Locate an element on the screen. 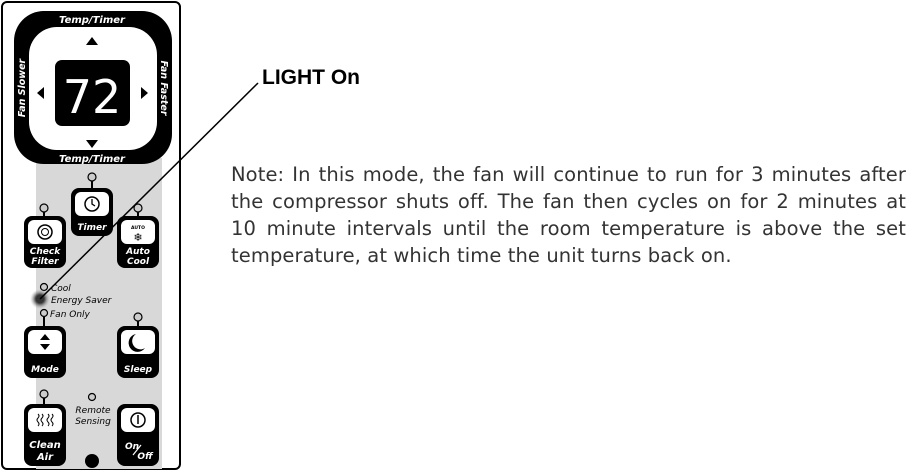 Image resolution: width=918 pixels, height=475 pixels. auto-cool-button: AUTO ❄ Auto Cool is located at coordinates (138, 242).